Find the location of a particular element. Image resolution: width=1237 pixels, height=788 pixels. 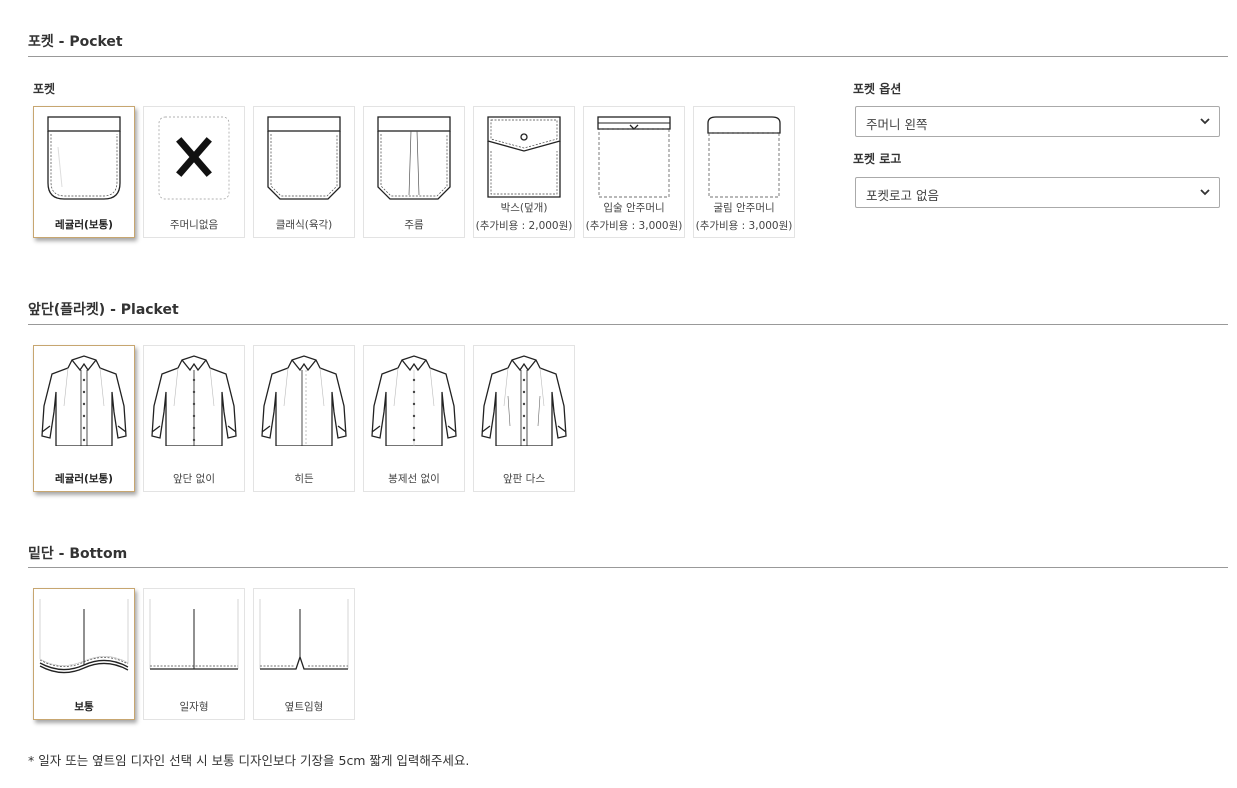

pocket-option-card: 굴림 안주머니 (추가비용 : 3,000원) is located at coordinates (744, 172).